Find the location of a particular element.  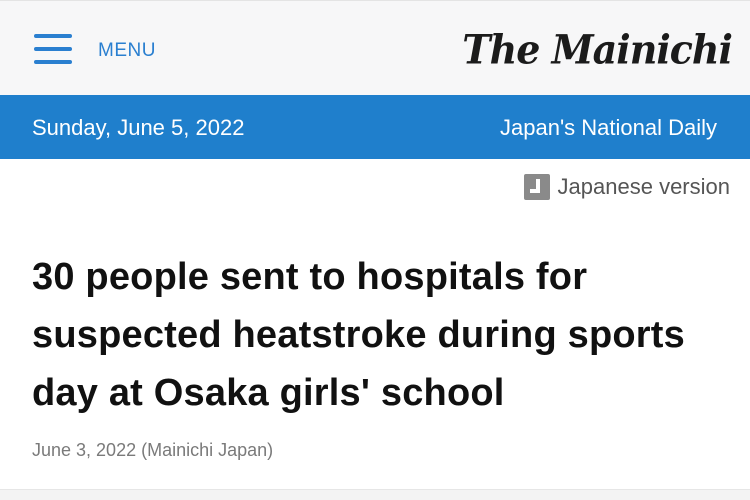

tagline: Japan's National Daily is located at coordinates (608, 127).